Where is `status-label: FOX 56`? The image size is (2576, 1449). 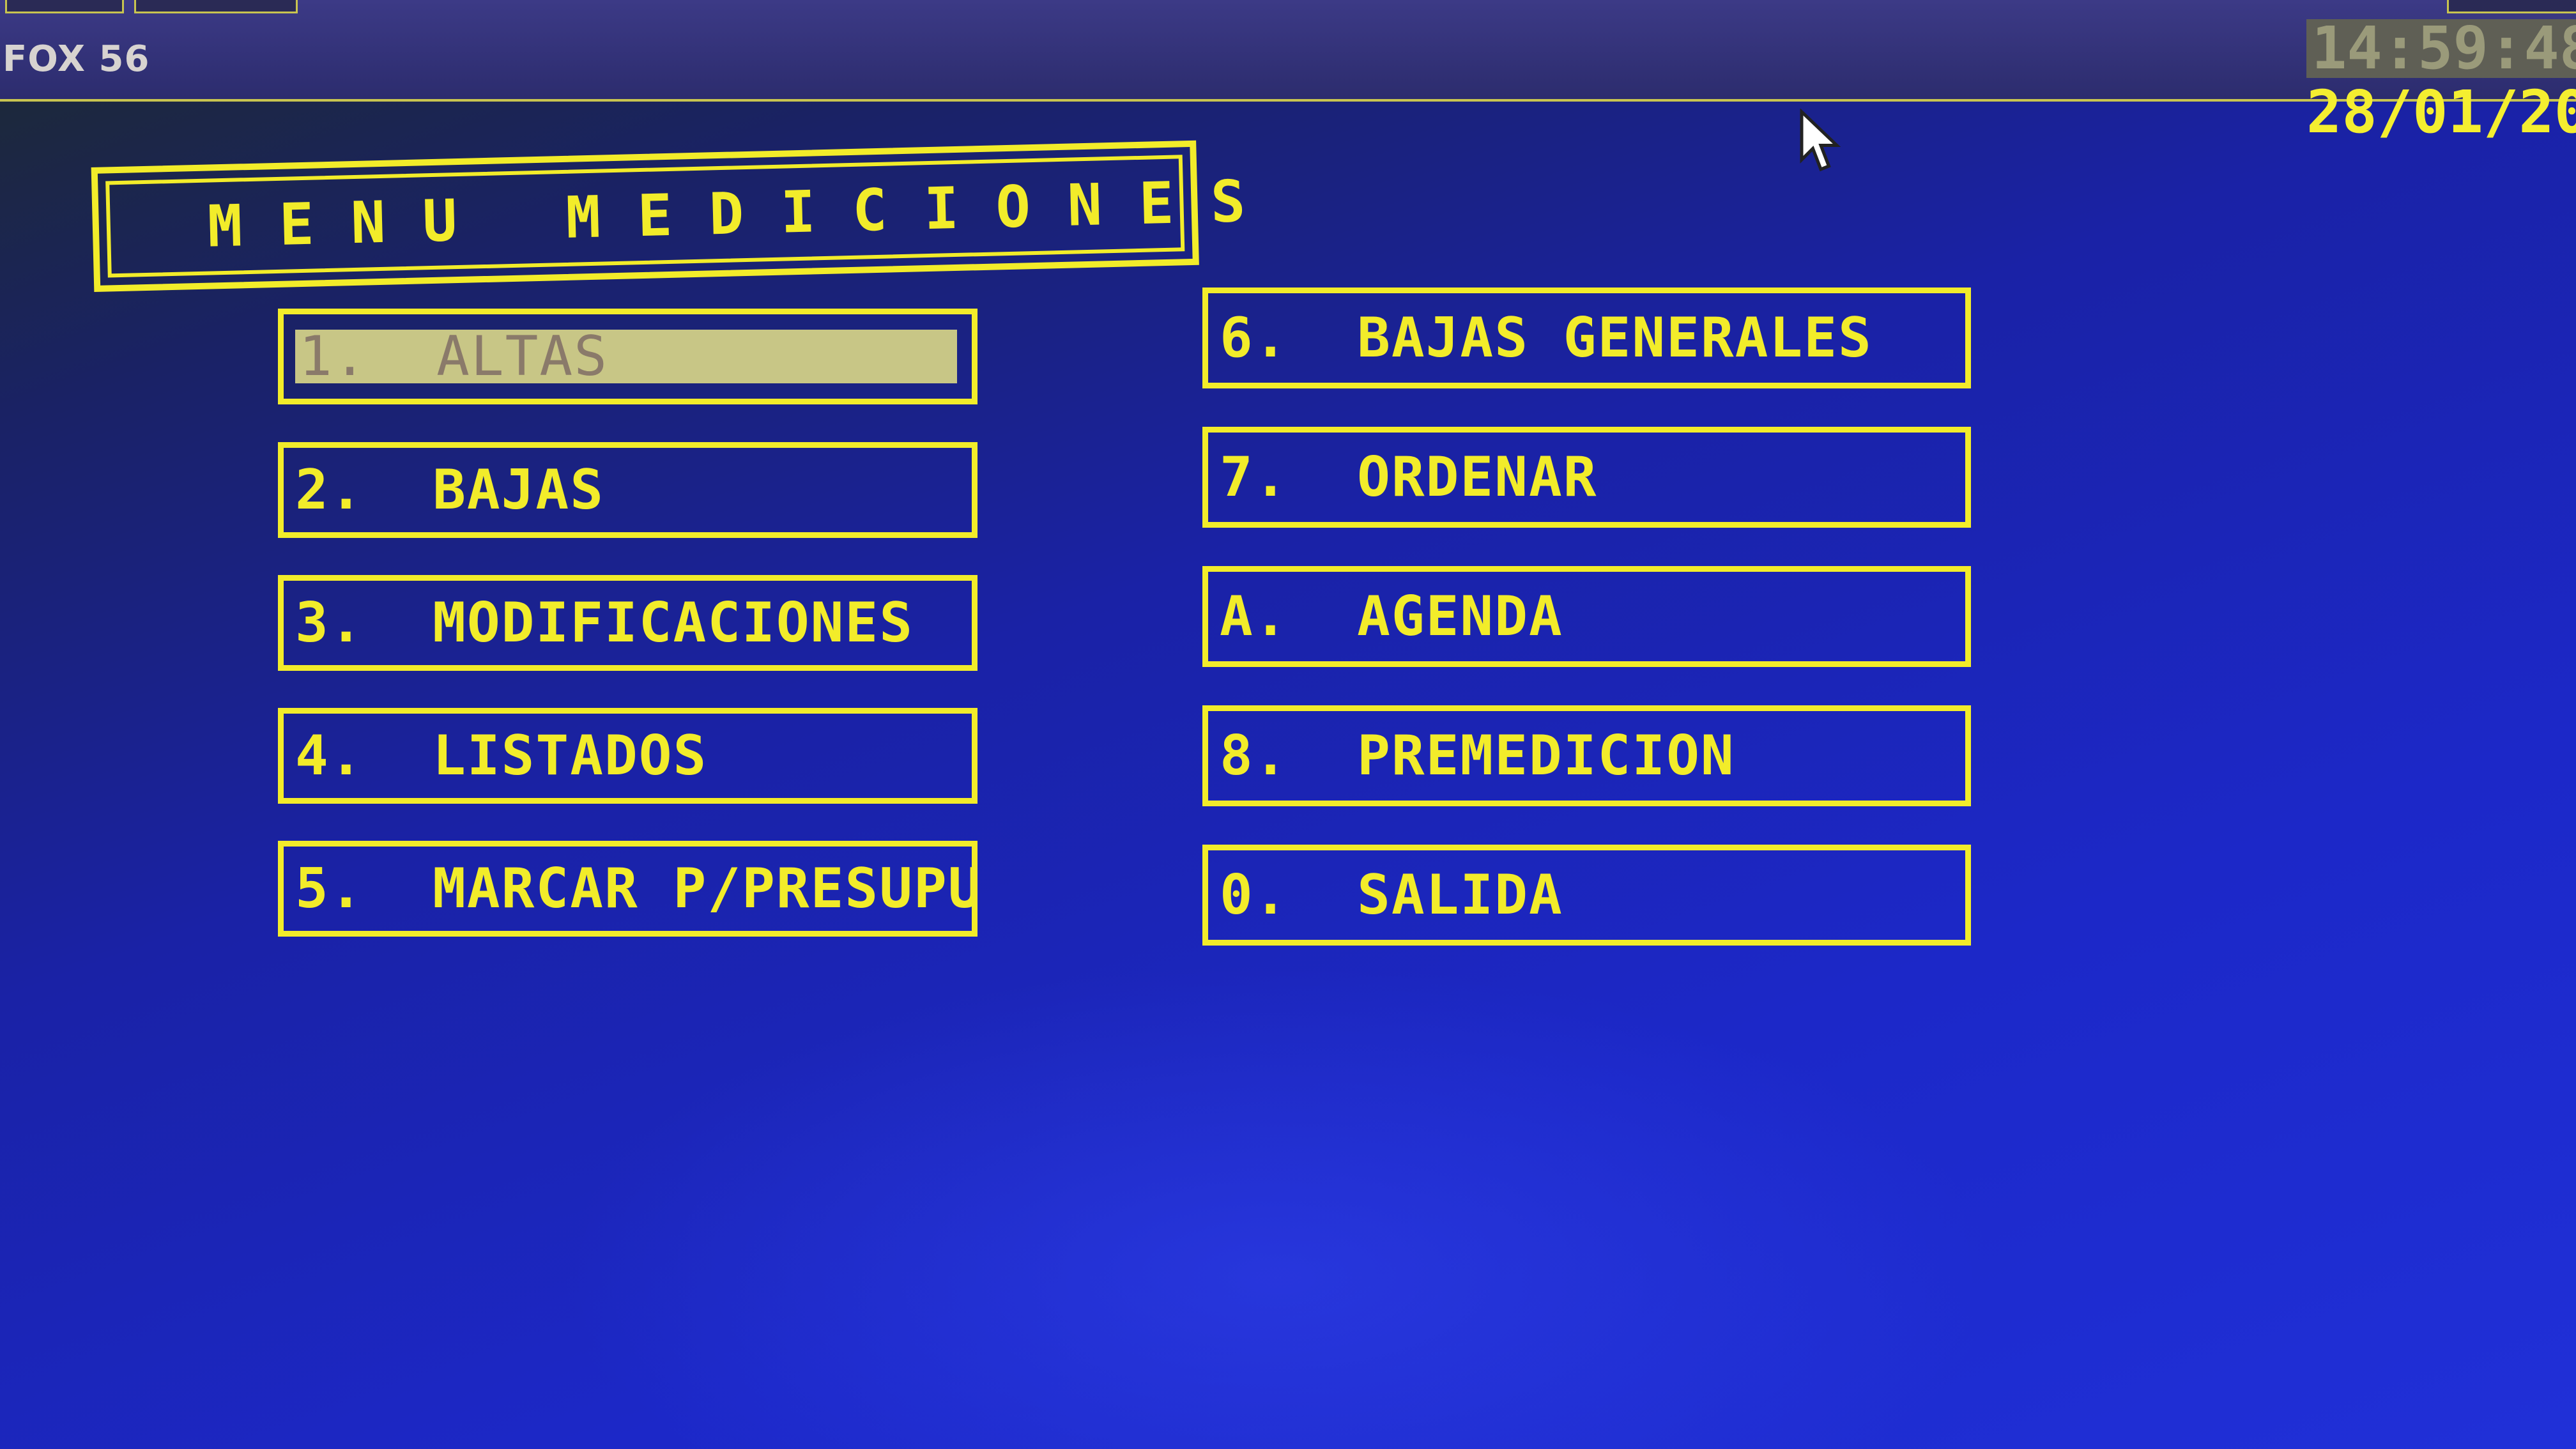
status-label: FOX 56 is located at coordinates (76, 59).